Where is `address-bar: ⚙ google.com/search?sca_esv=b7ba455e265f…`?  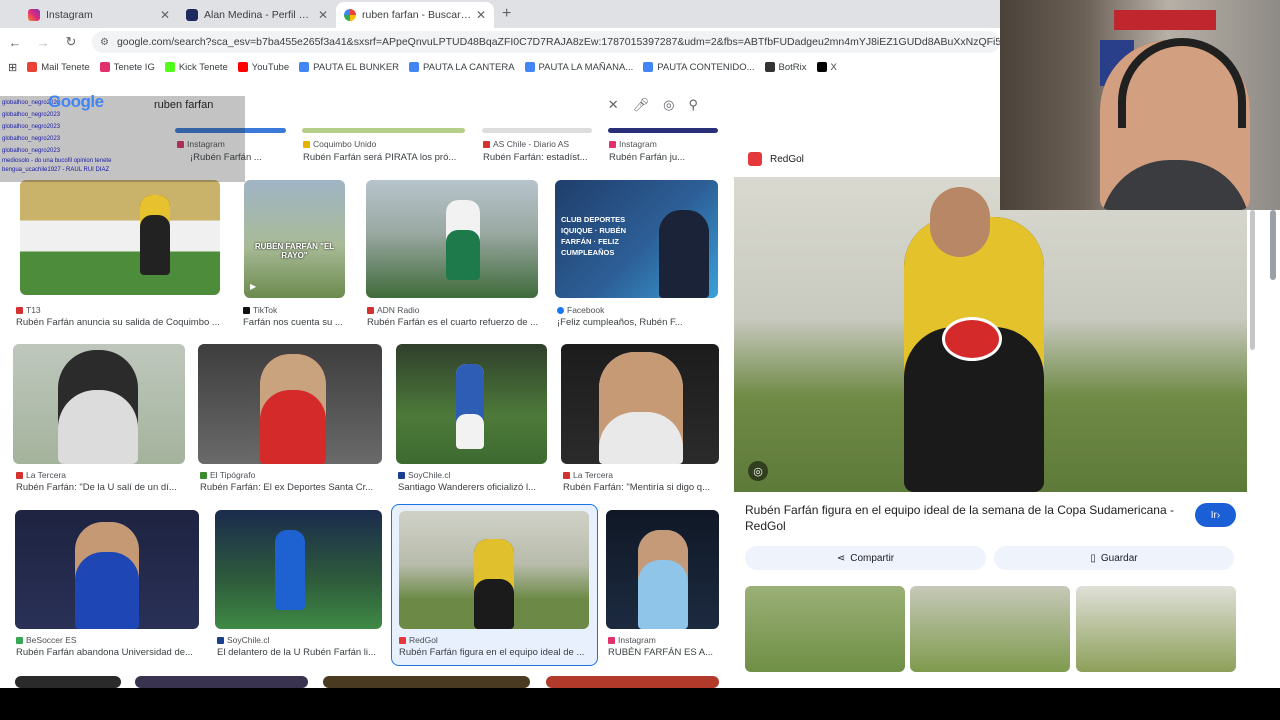 address-bar: ⚙ google.com/search?sca_esv=b7ba455e265f… is located at coordinates (546, 42).